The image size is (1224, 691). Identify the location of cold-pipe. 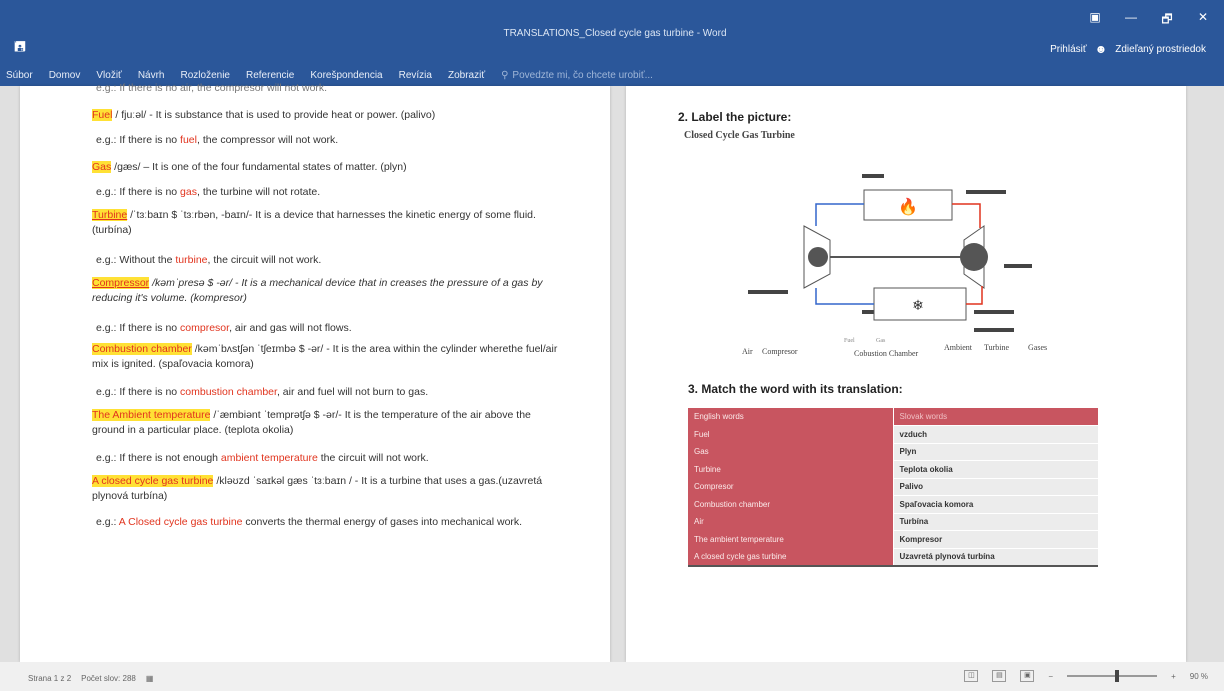
(844, 296).